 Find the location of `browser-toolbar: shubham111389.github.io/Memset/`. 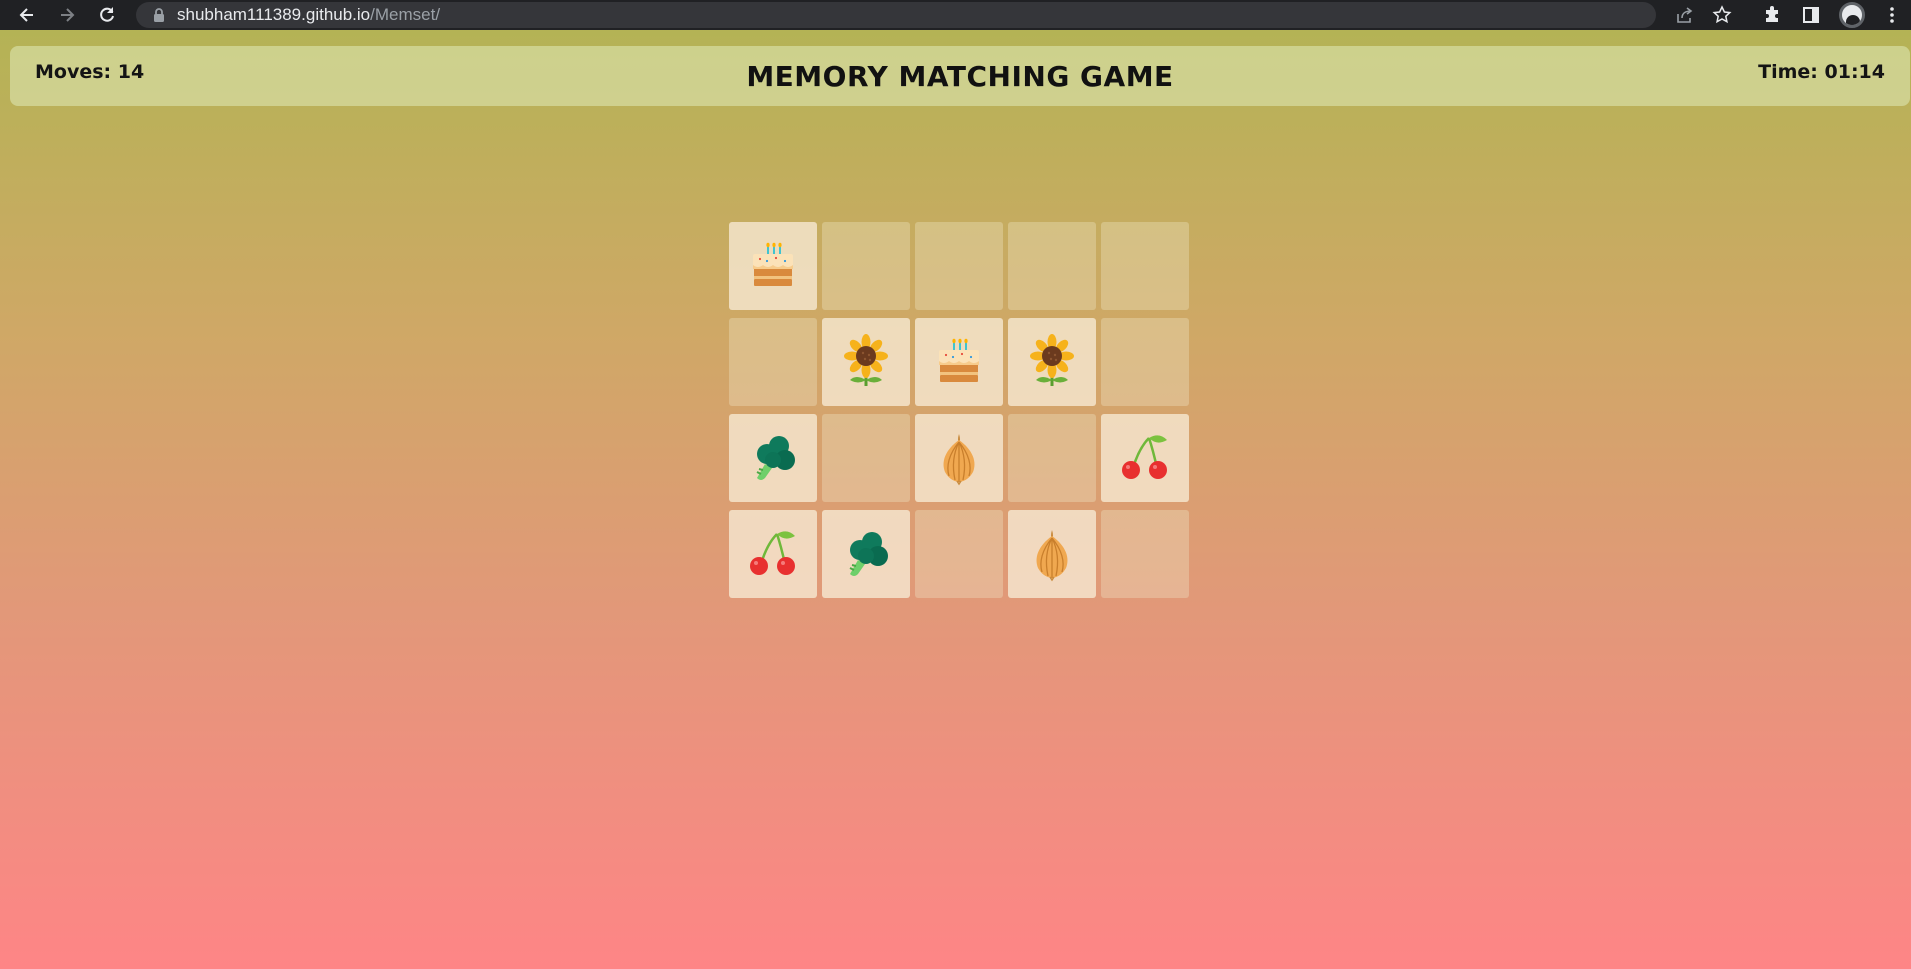

browser-toolbar: shubham111389.github.io/Memset/ is located at coordinates (955, 15).